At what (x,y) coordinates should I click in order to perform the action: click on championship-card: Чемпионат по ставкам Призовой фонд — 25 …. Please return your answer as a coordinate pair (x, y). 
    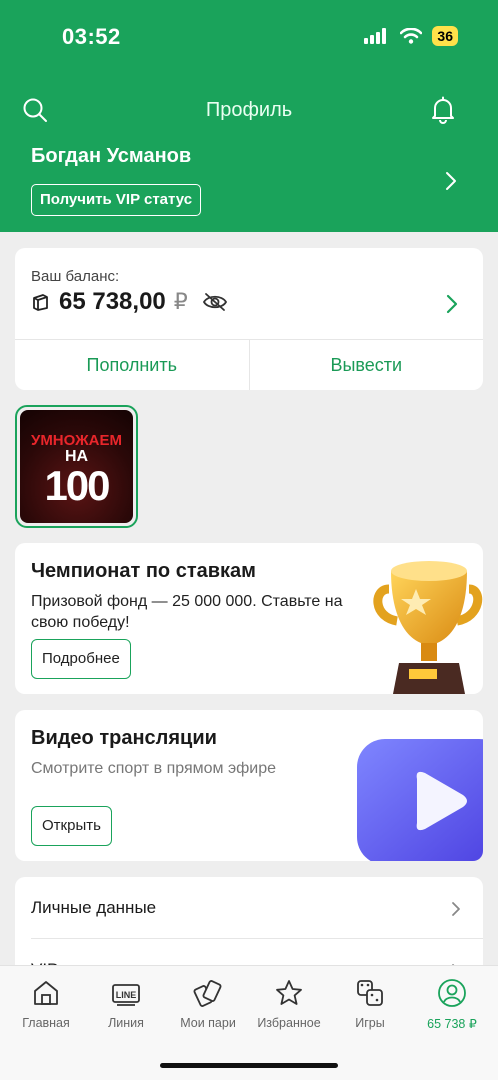
    Looking at the image, I should click on (249, 618).